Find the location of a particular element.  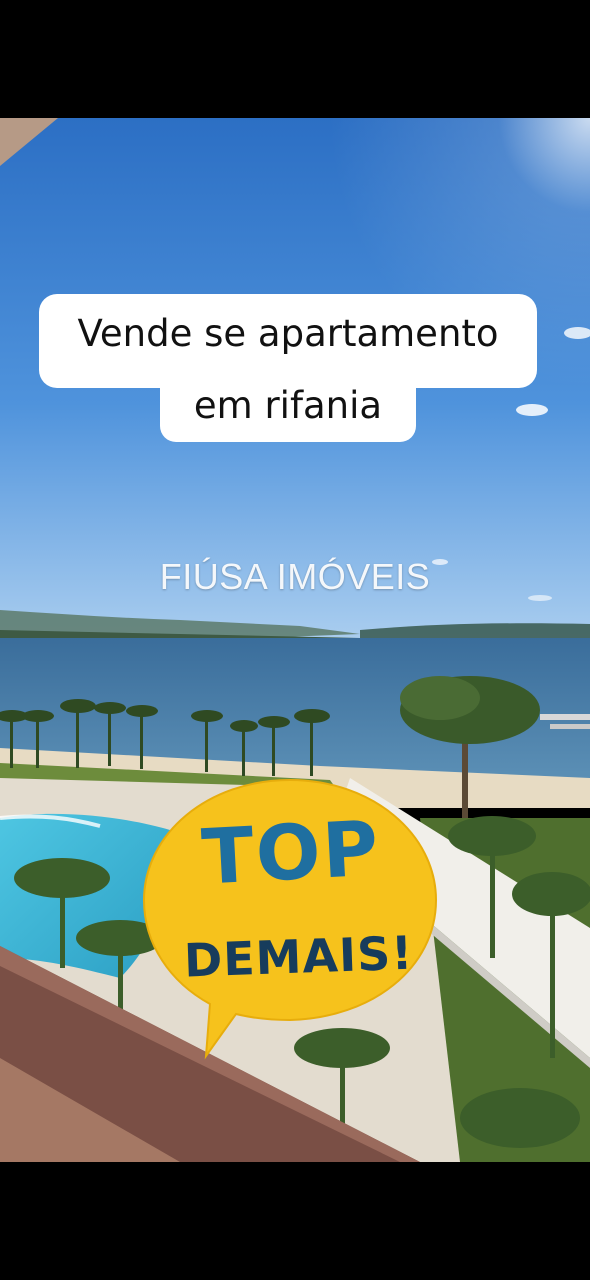

letterbox-top is located at coordinates (295, 59).